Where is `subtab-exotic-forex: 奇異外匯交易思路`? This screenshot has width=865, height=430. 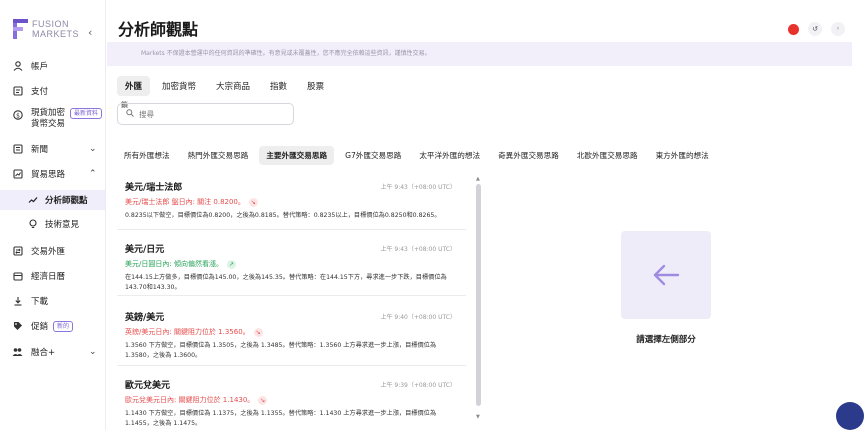 subtab-exotic-forex: 奇異外匯交易思路 is located at coordinates (528, 155).